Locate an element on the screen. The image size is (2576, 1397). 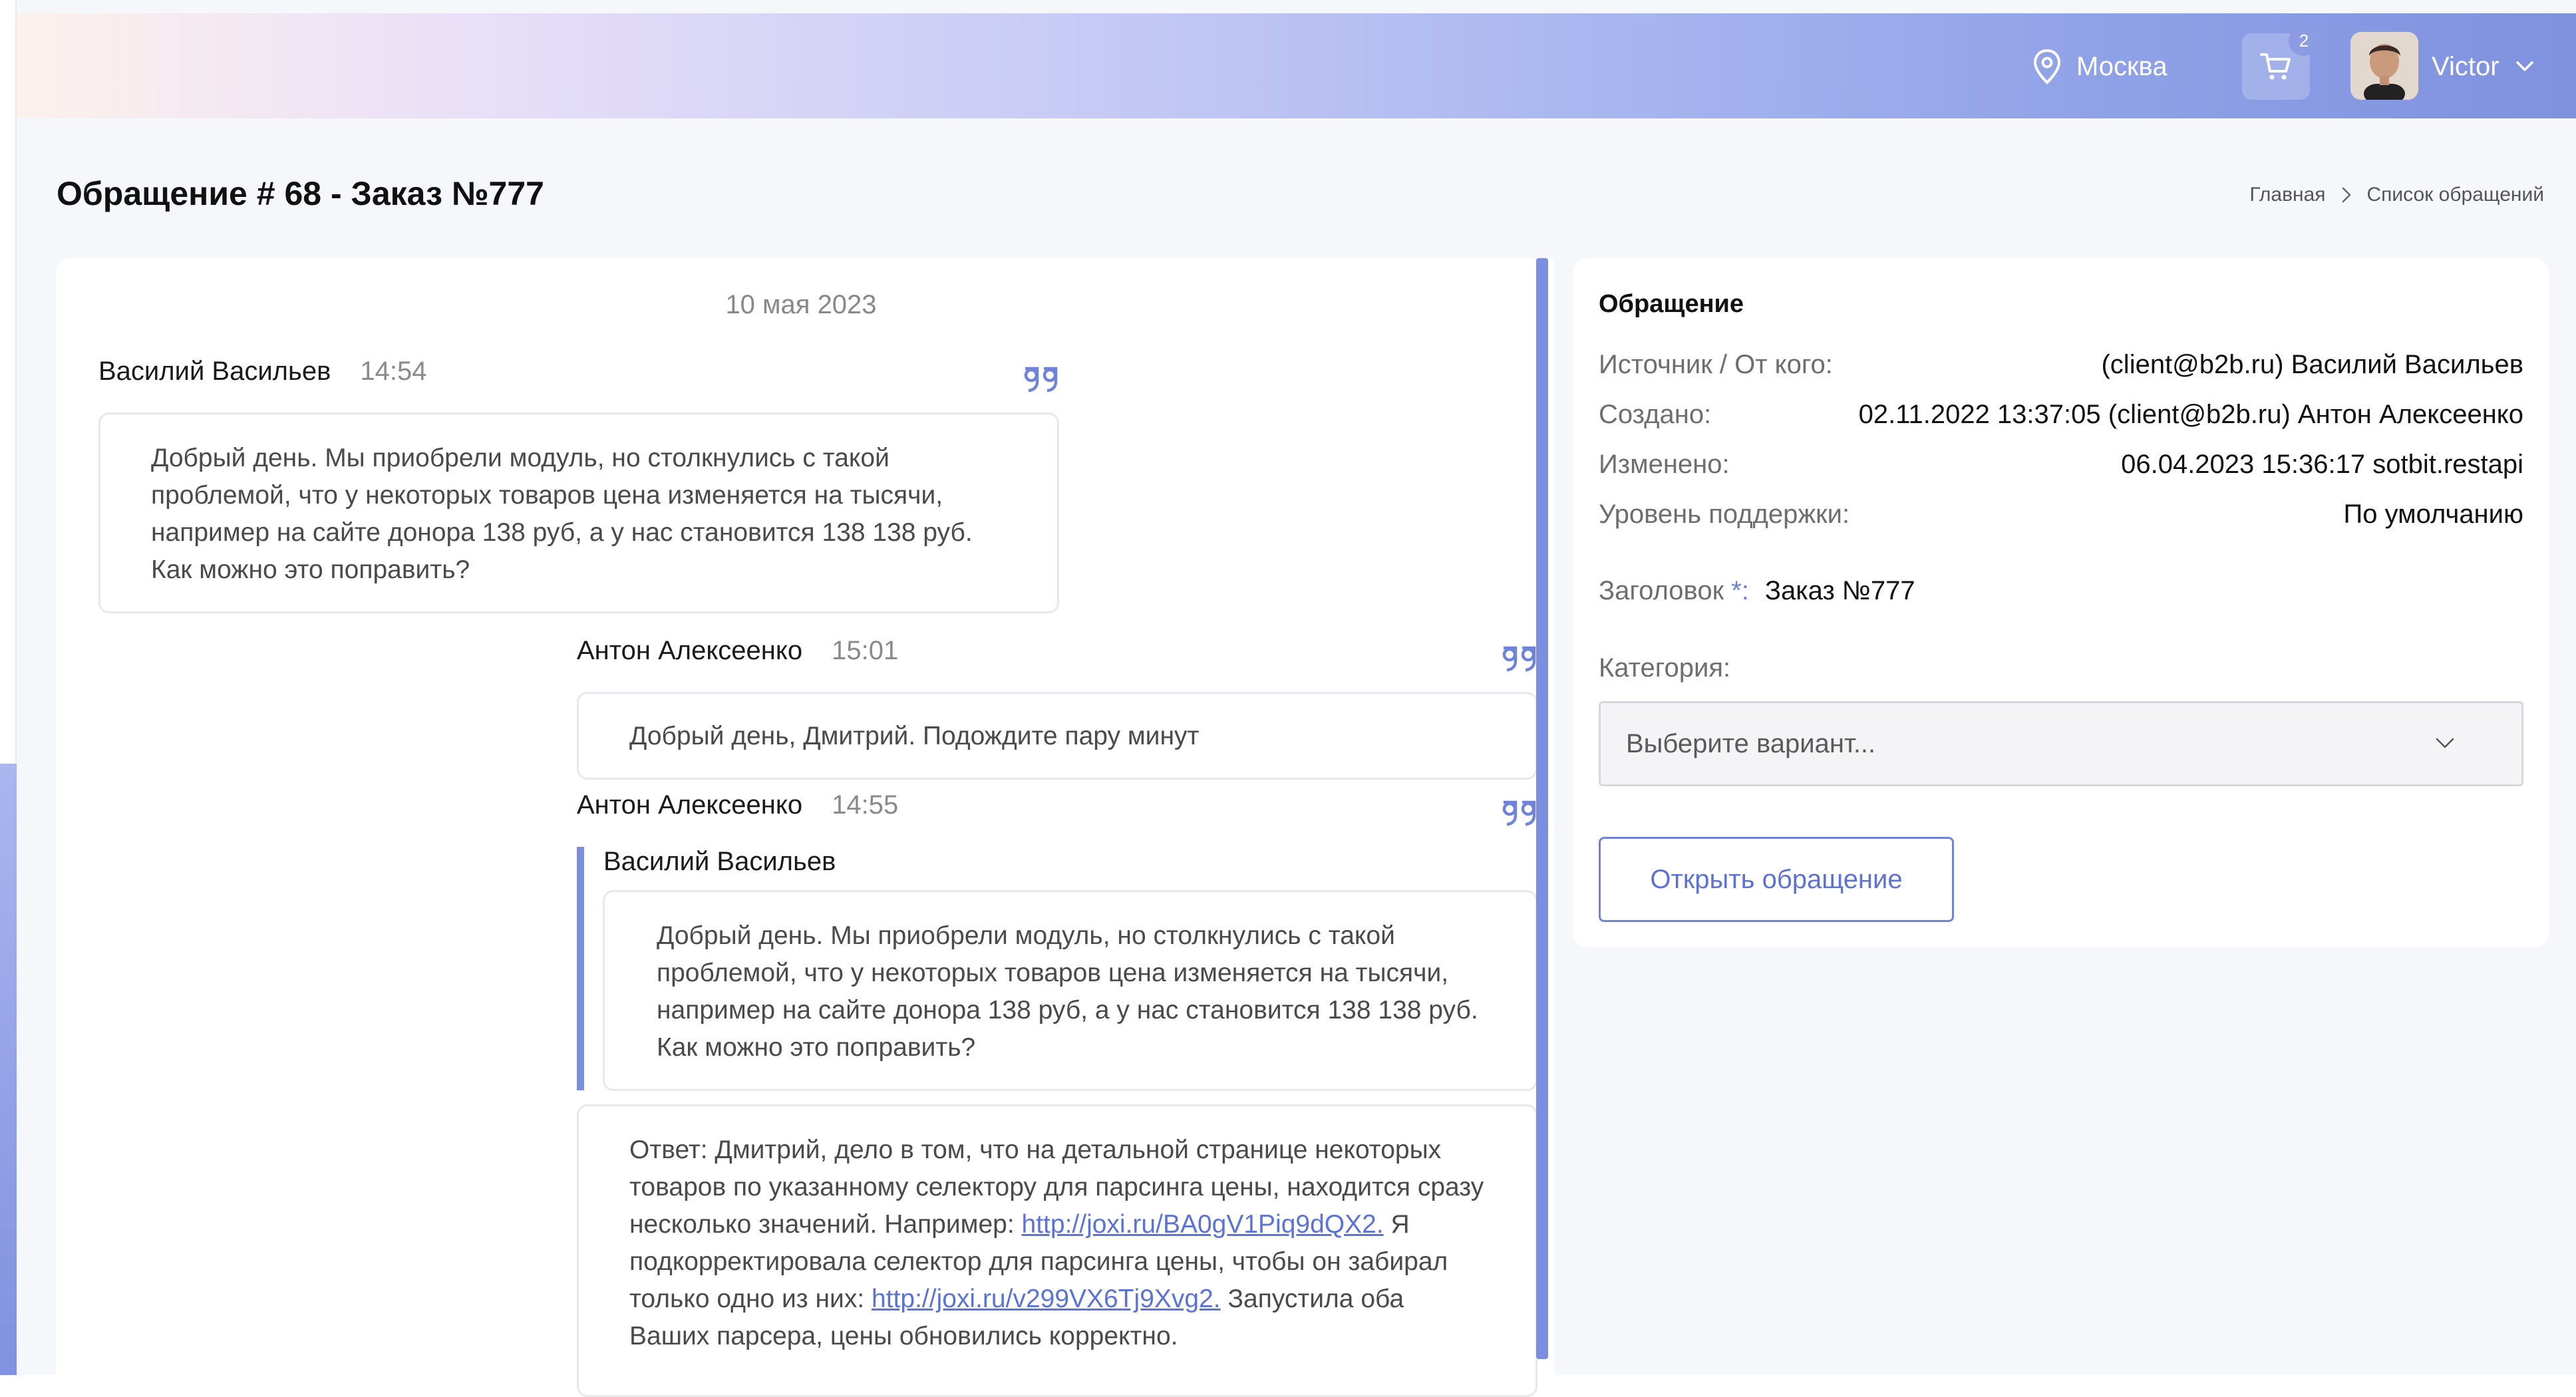
breadcrumb-current: Список обращений is located at coordinates (2456, 195).